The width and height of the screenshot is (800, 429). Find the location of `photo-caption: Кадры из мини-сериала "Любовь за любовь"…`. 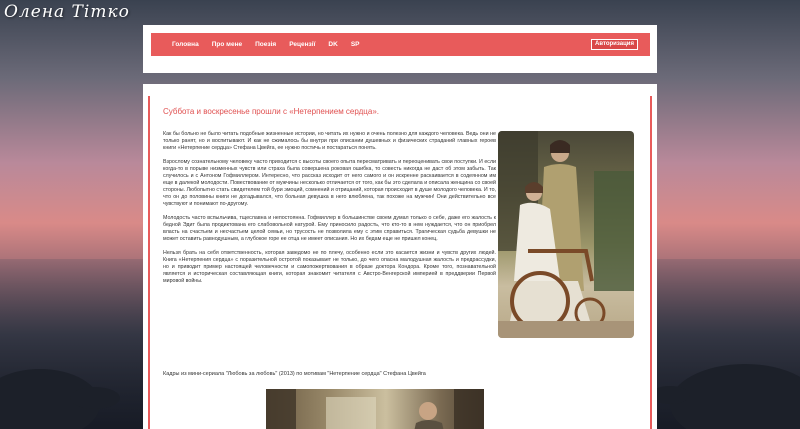

photo-caption: Кадры из мини-сериала "Любовь за любовь"… is located at coordinates (294, 374).